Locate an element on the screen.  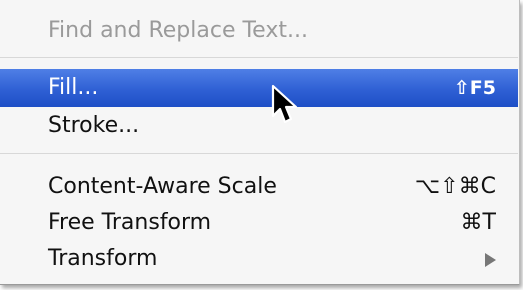
menu-item-shortcut: ⌘T is located at coordinates (478, 222).